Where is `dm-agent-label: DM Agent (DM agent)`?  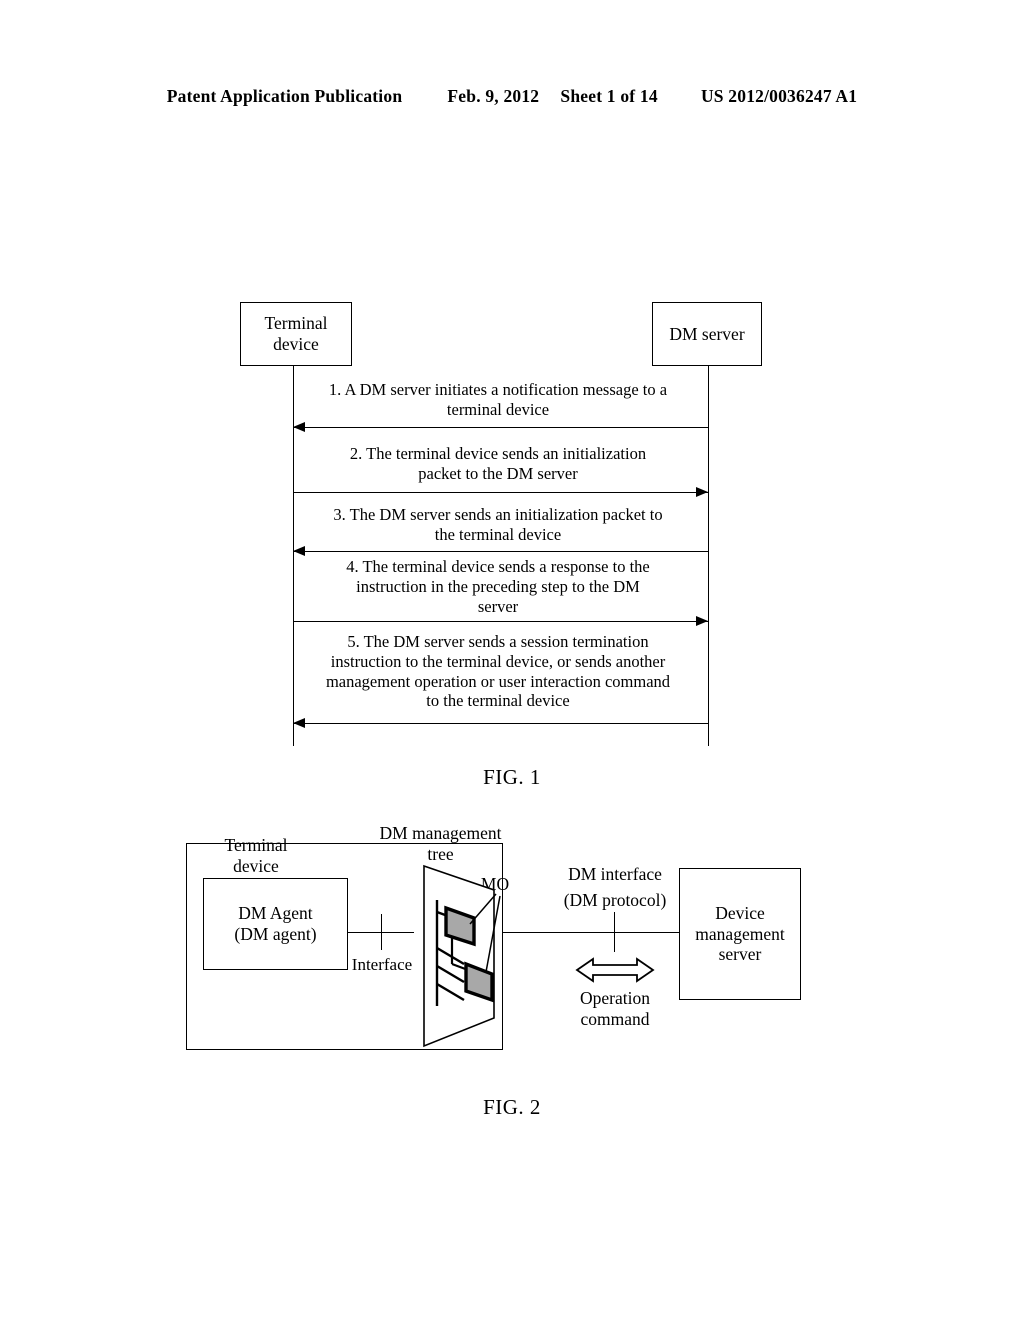
dm-agent-label: DM Agent (DM agent) is located at coordinates (275, 923).